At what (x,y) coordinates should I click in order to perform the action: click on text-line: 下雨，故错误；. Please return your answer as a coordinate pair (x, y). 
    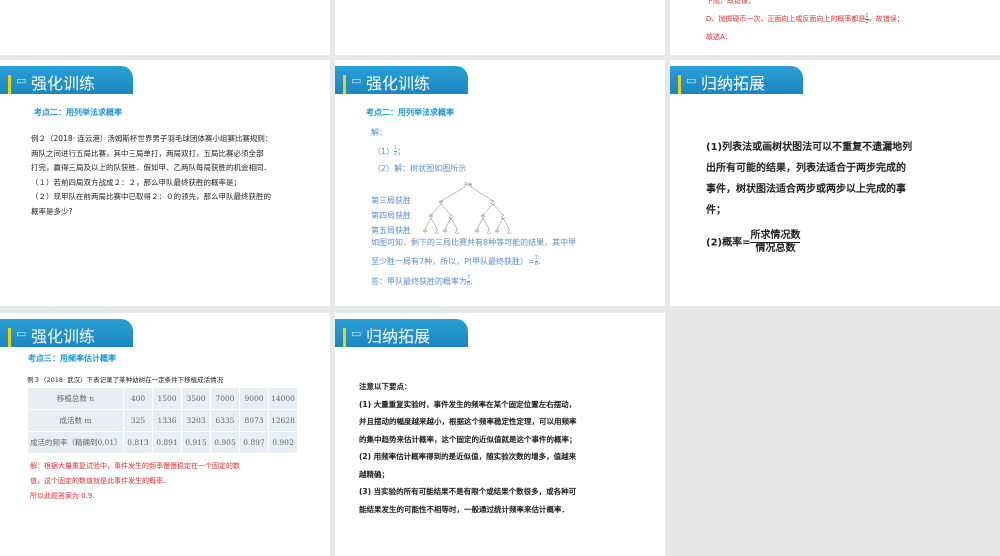
    Looking at the image, I should click on (730, 2).